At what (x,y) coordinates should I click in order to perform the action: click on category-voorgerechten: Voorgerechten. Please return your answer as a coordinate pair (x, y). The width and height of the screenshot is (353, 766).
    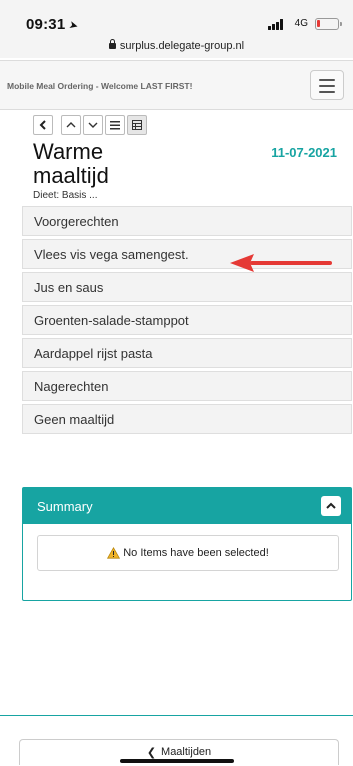
    Looking at the image, I should click on (187, 221).